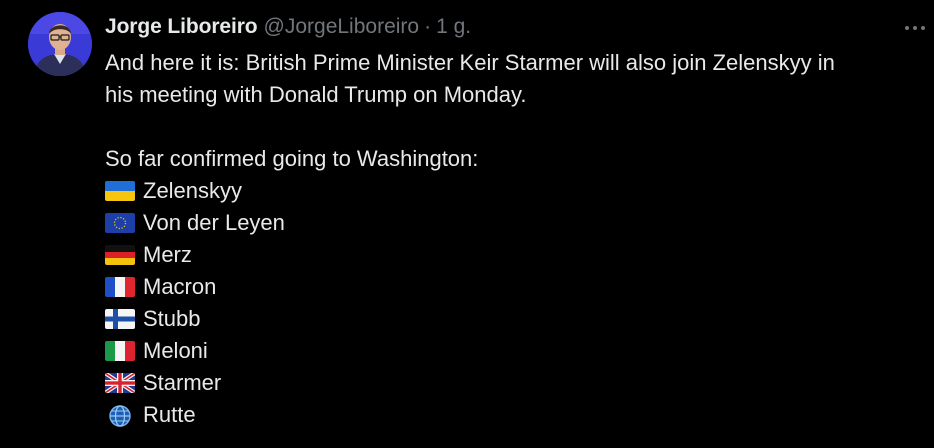 This screenshot has height=448, width=934. What do you see at coordinates (175, 350) in the screenshot?
I see `attendee-name: Meloni` at bounding box center [175, 350].